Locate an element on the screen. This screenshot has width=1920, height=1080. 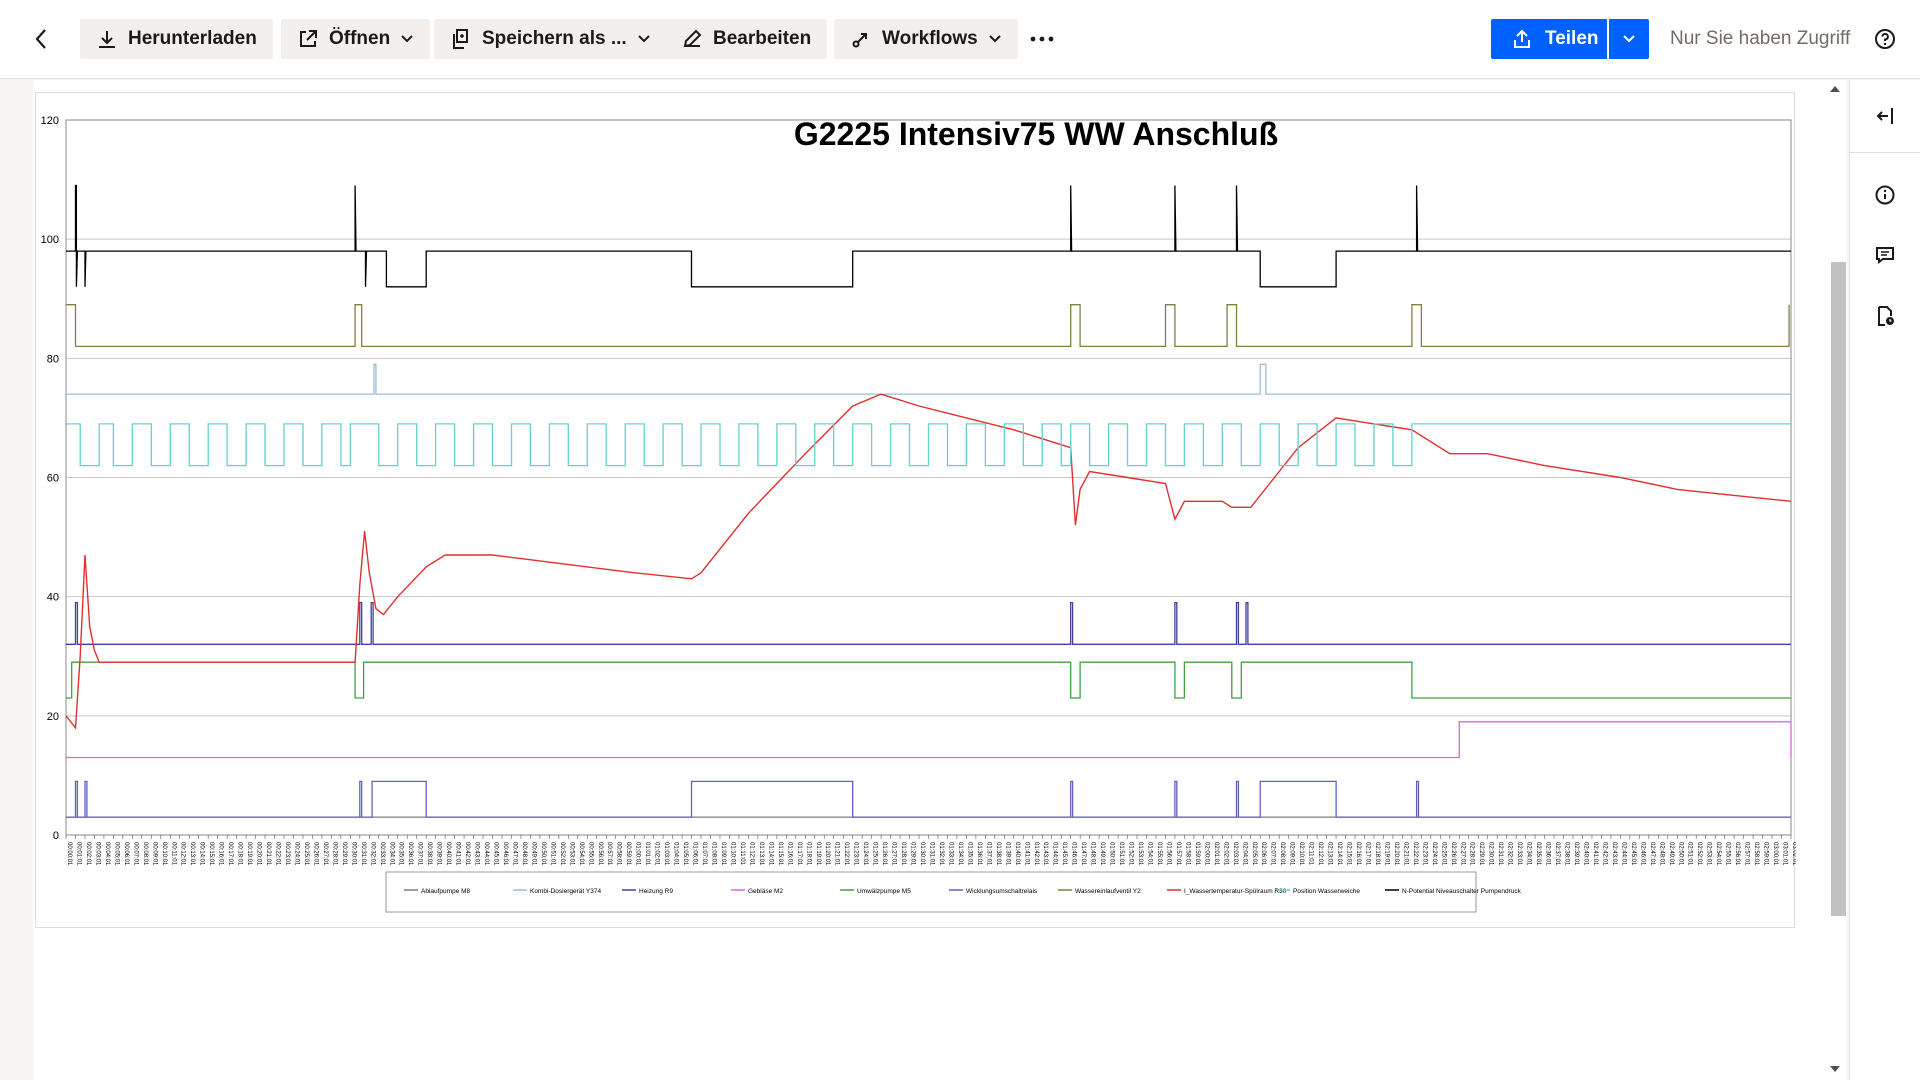
x-tick-label: 01:43:01 is located at coordinates (1045, 854).